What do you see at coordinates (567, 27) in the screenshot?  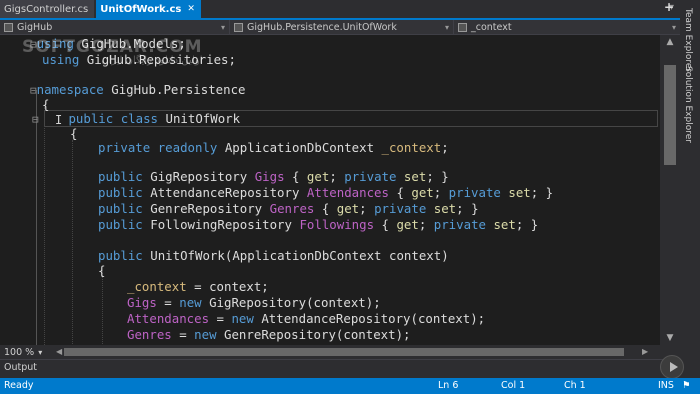 I see `member-dropdown: _context ▾` at bounding box center [567, 27].